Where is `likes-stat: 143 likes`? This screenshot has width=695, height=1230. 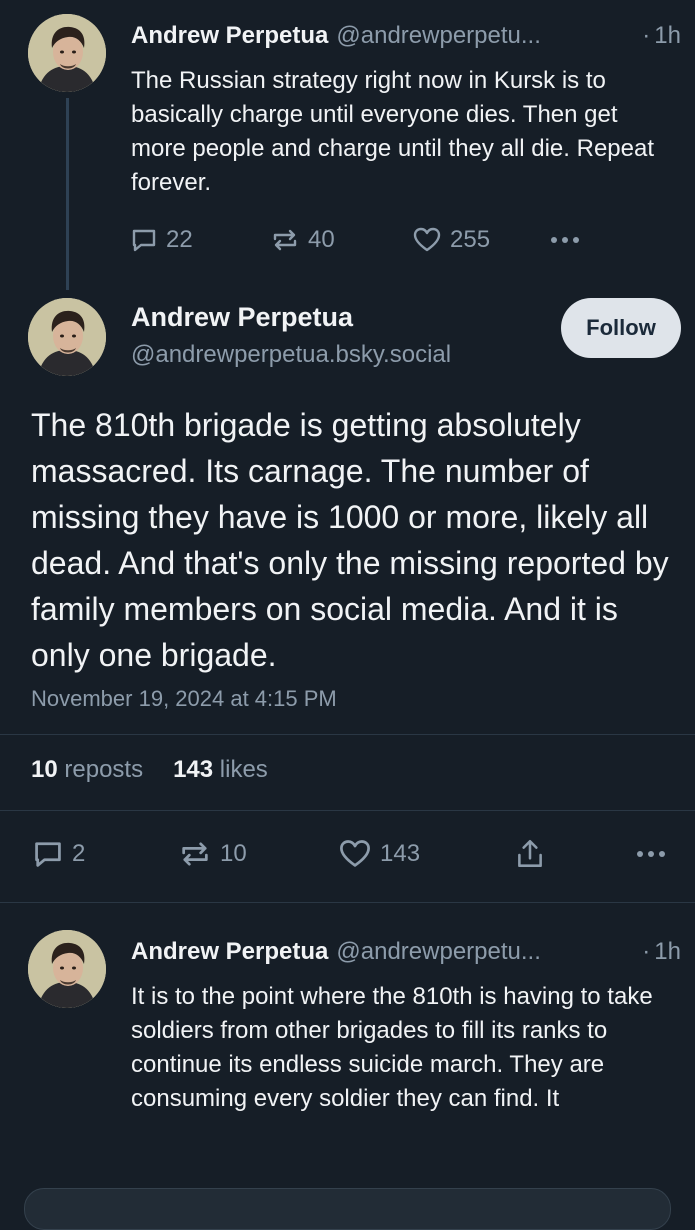
likes-stat: 143 likes is located at coordinates (220, 769).